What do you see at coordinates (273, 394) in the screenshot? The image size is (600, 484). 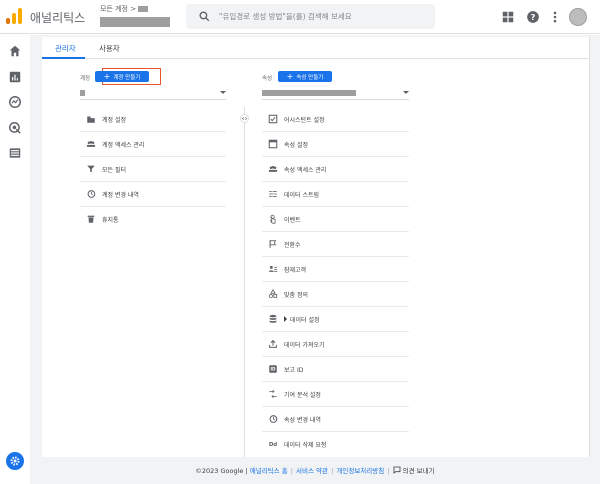 I see `attribution-icon` at bounding box center [273, 394].